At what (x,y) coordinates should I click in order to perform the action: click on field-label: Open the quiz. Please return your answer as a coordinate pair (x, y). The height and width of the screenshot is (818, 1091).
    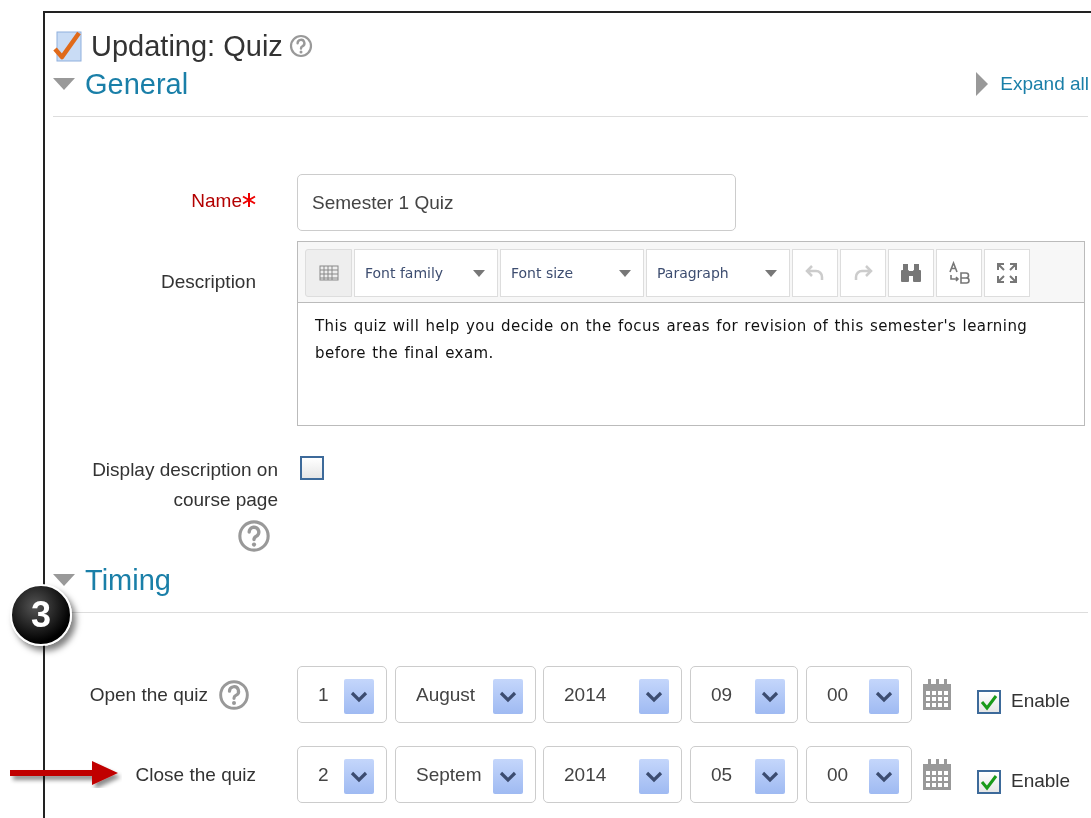
    Looking at the image, I should click on (148, 694).